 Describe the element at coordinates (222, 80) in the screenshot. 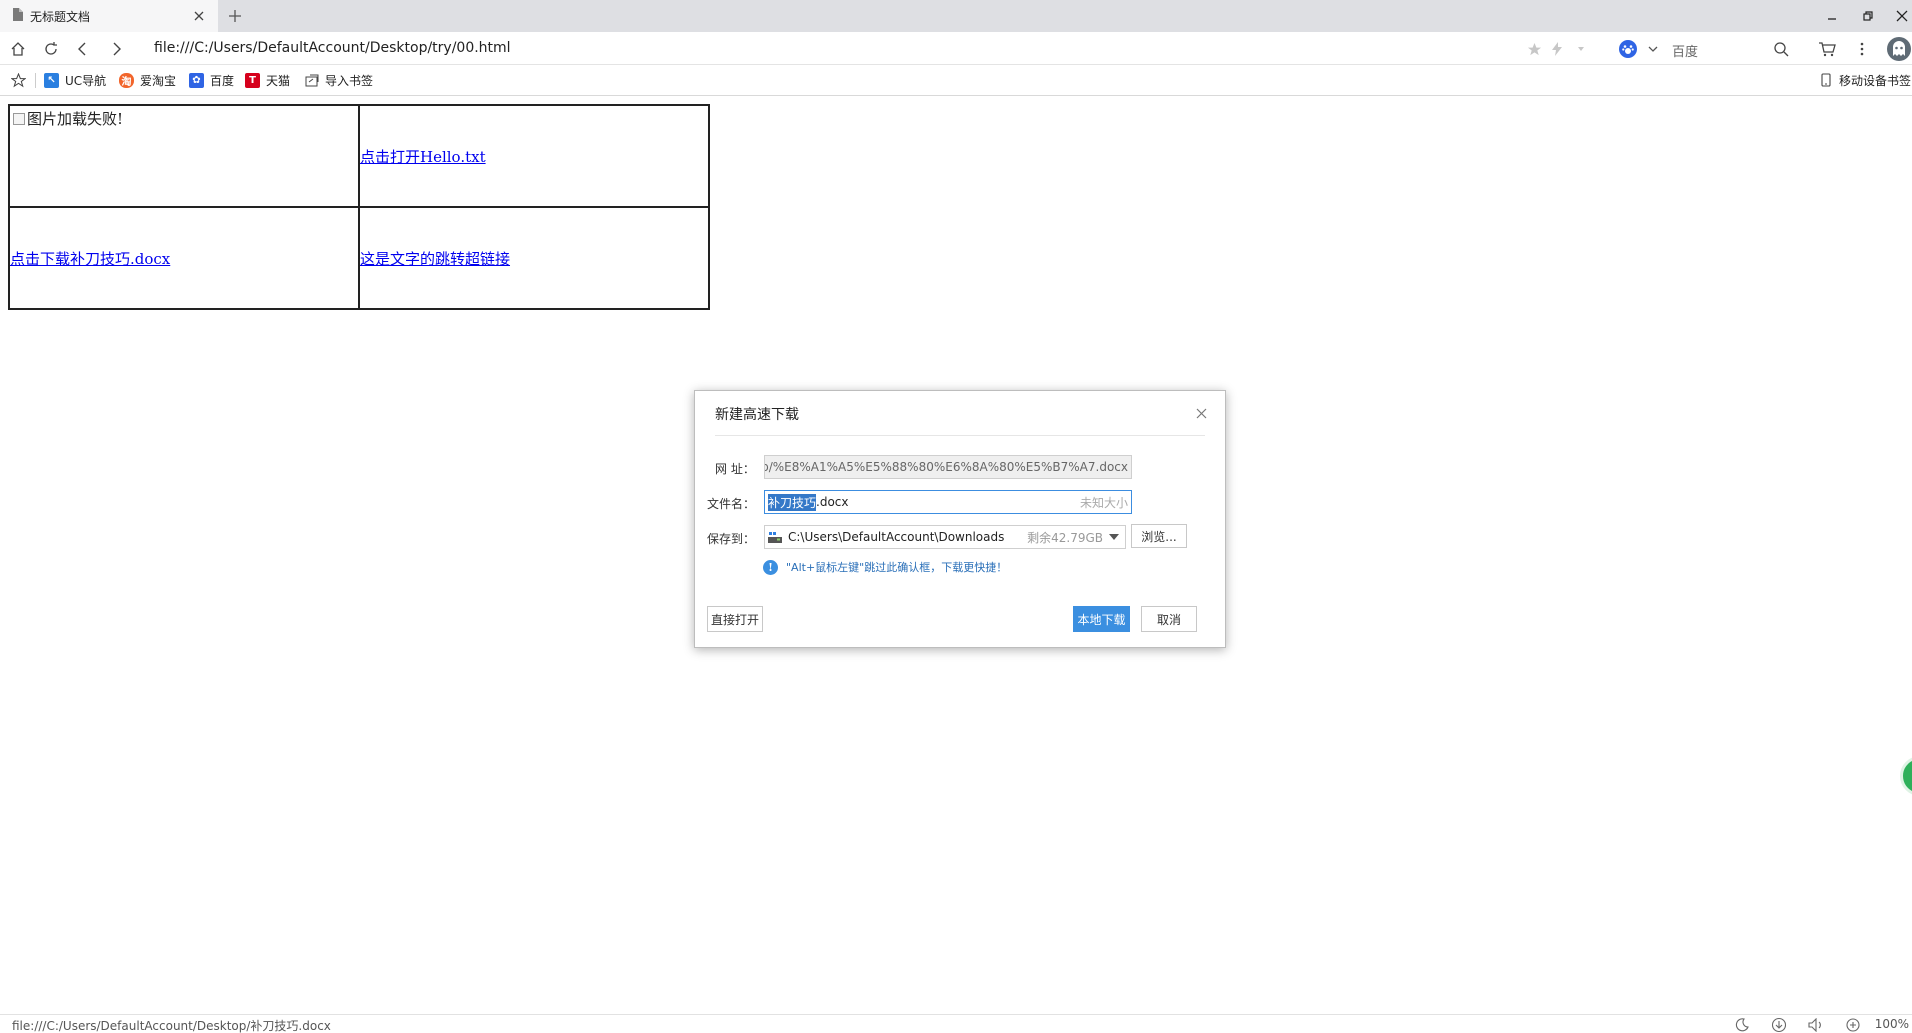

I see `bookmark-label: 百度` at that location.